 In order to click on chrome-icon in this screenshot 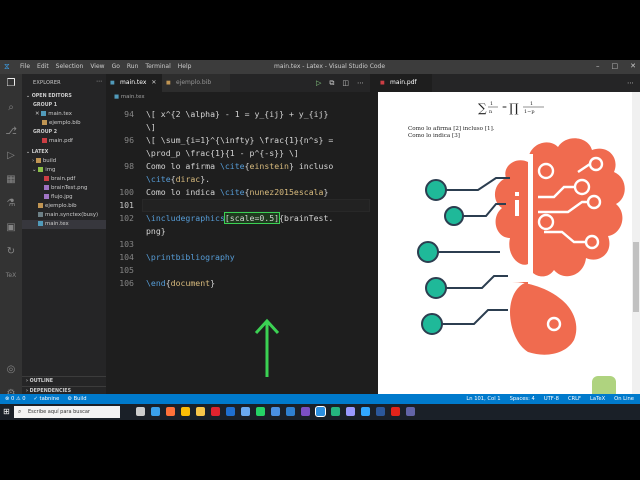, I will do `click(185, 411)`.